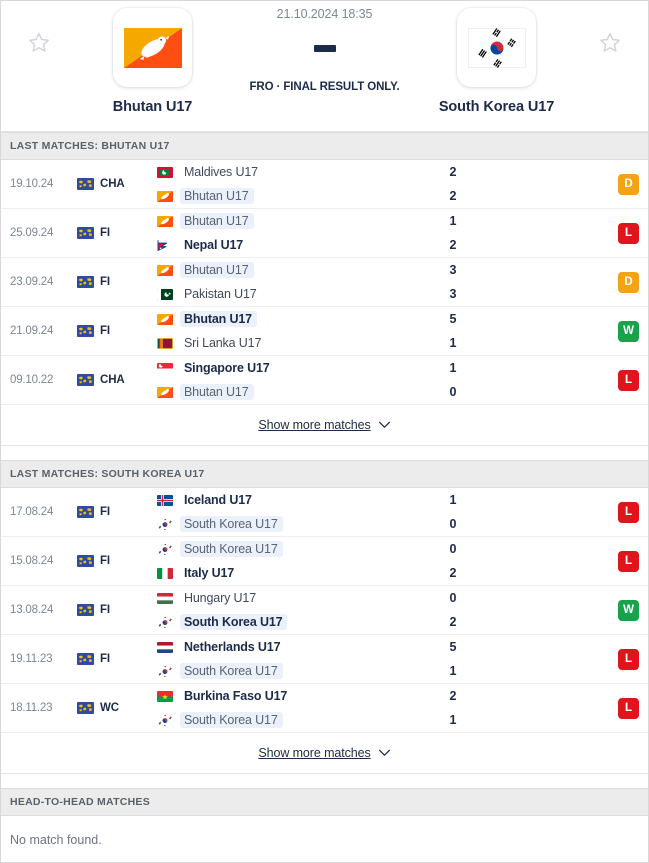 This screenshot has width=649, height=863. Describe the element at coordinates (113, 708) in the screenshot. I see `match-competition: WC` at that location.